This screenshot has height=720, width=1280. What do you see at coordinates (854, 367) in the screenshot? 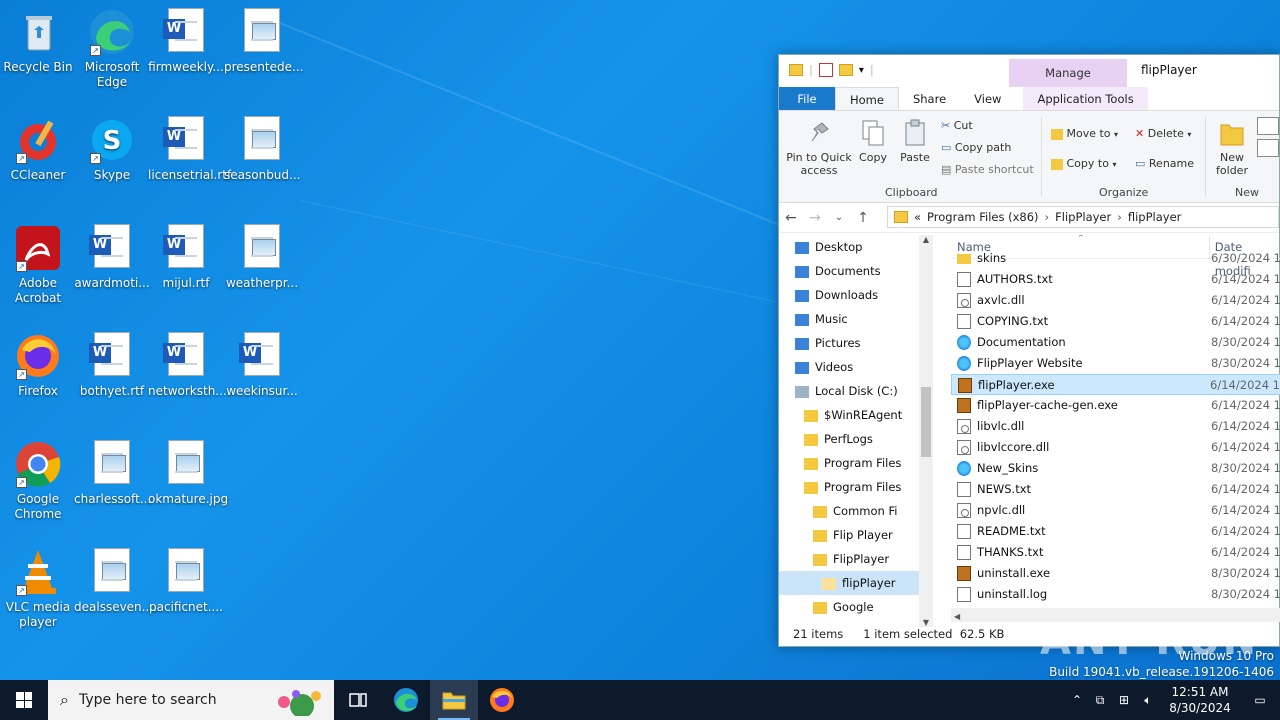
I see `nav-item: Videos` at bounding box center [854, 367].